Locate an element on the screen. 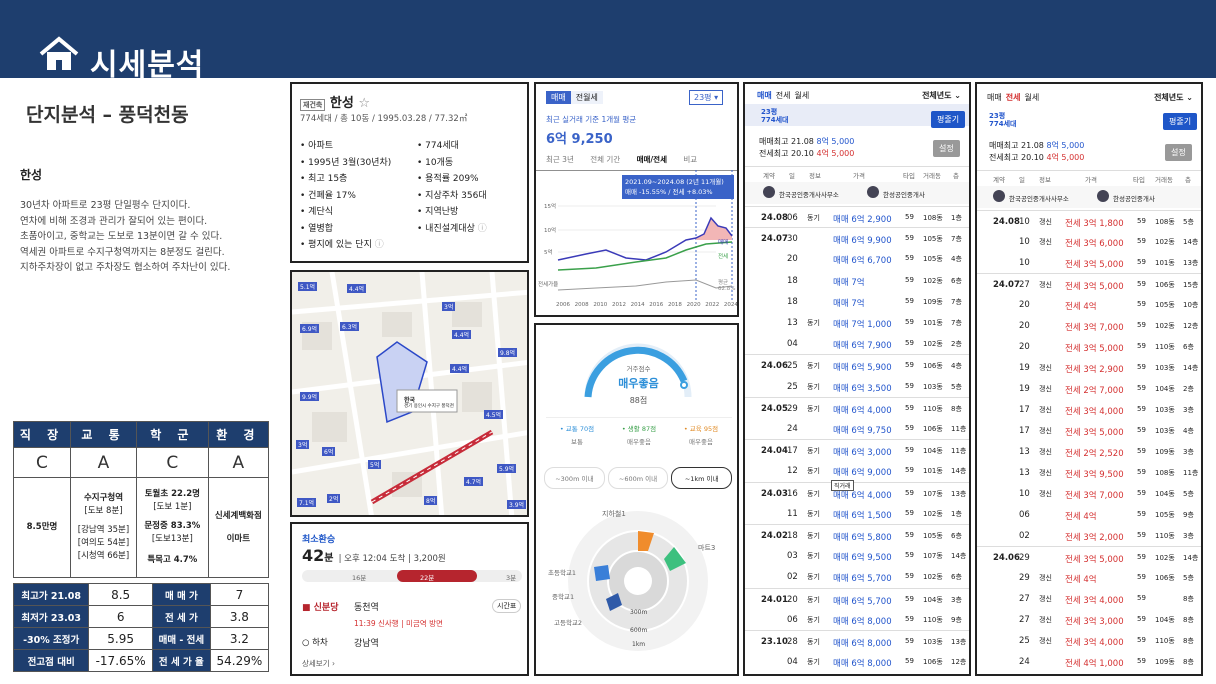 The height and width of the screenshot is (684, 1216). table-row: 19 갱신 전세 2억 7,000 59 104동 2층 is located at coordinates (1089, 388).